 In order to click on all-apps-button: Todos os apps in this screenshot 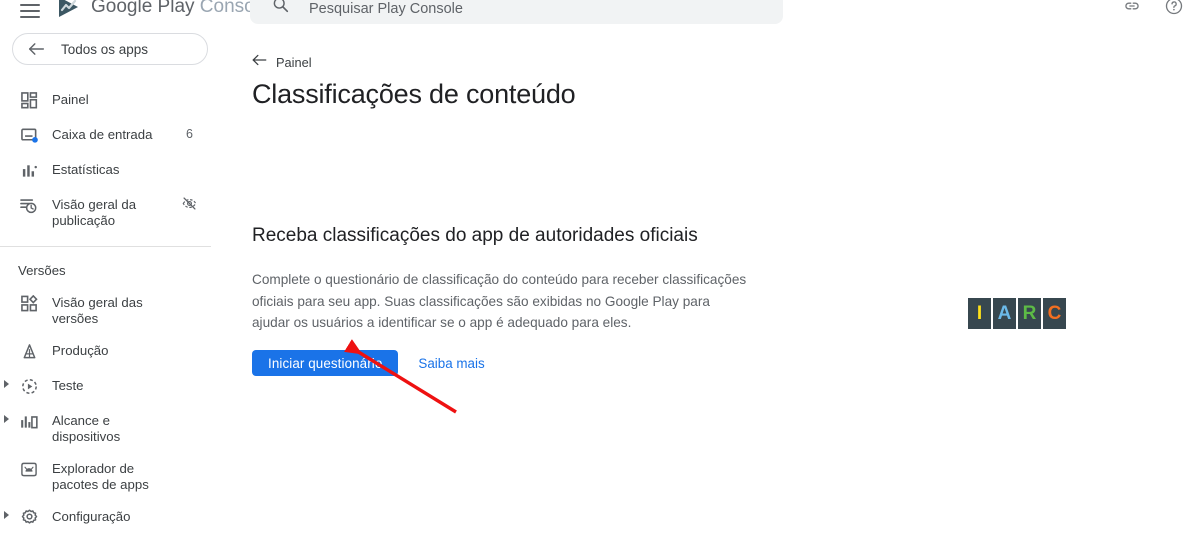, I will do `click(110, 49)`.